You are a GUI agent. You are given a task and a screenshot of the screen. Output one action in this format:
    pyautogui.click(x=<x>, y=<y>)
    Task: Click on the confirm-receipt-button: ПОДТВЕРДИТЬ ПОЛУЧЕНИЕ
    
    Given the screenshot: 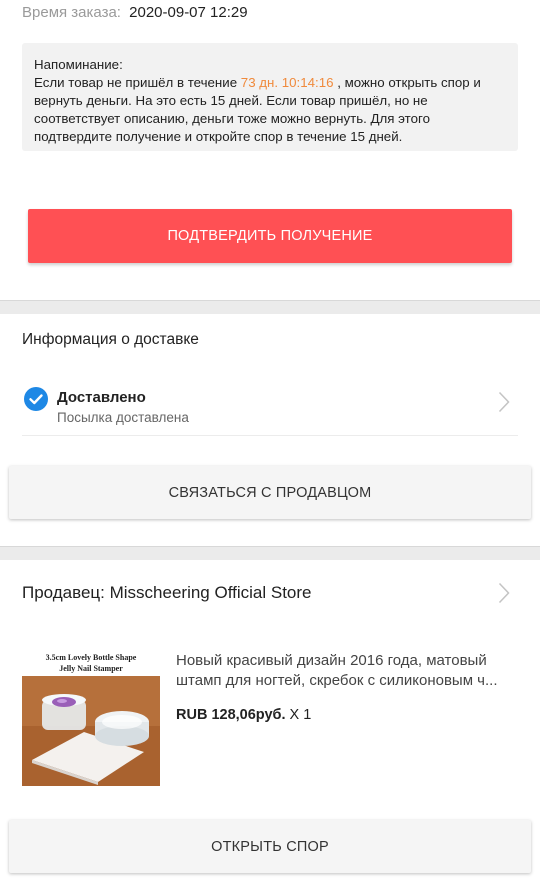 What is the action you would take?
    pyautogui.click(x=270, y=236)
    